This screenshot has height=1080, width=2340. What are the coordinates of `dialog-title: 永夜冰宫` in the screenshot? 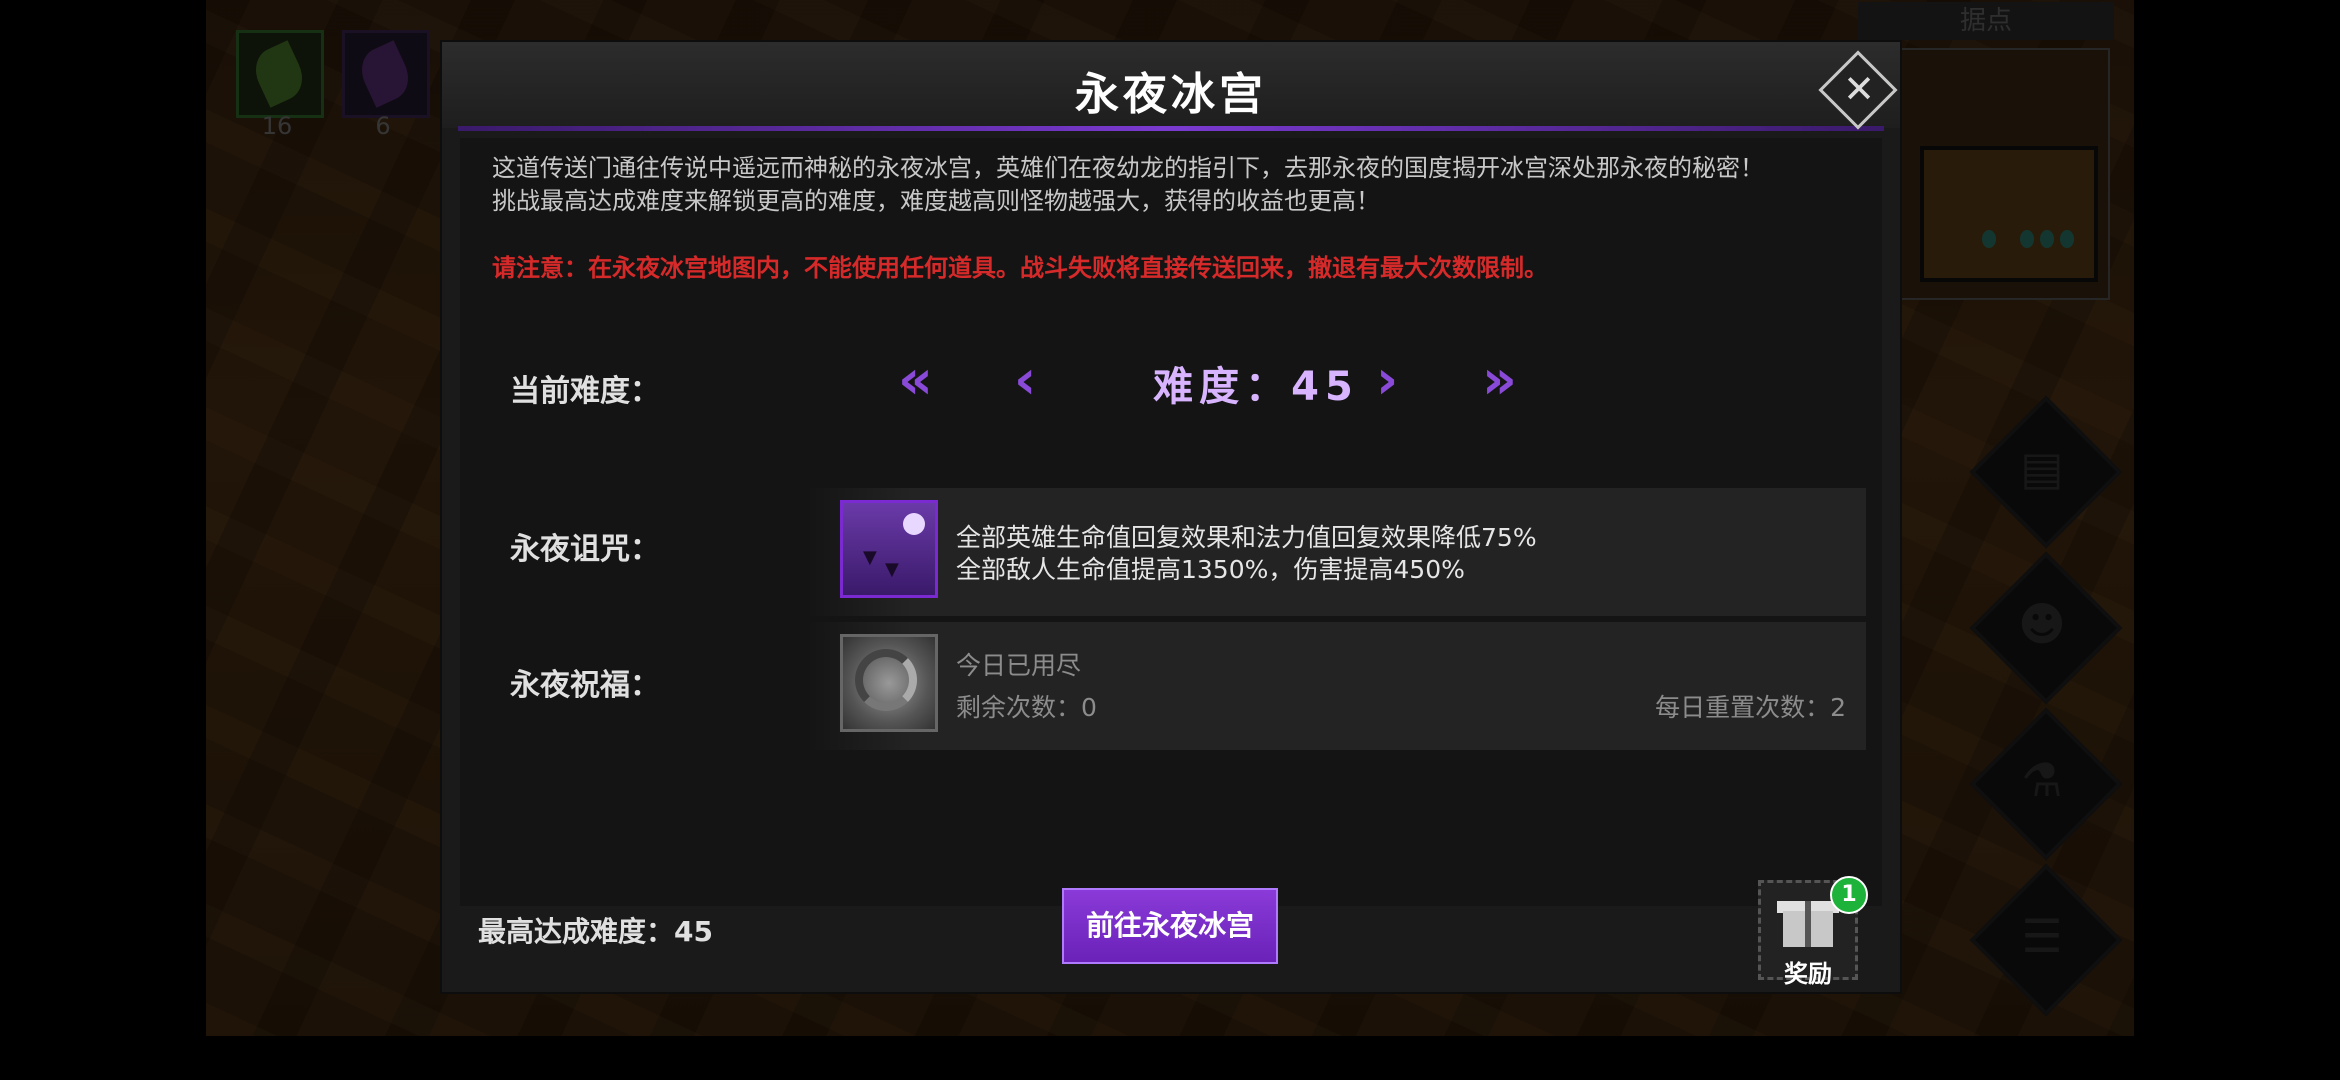 It's located at (1171, 94).